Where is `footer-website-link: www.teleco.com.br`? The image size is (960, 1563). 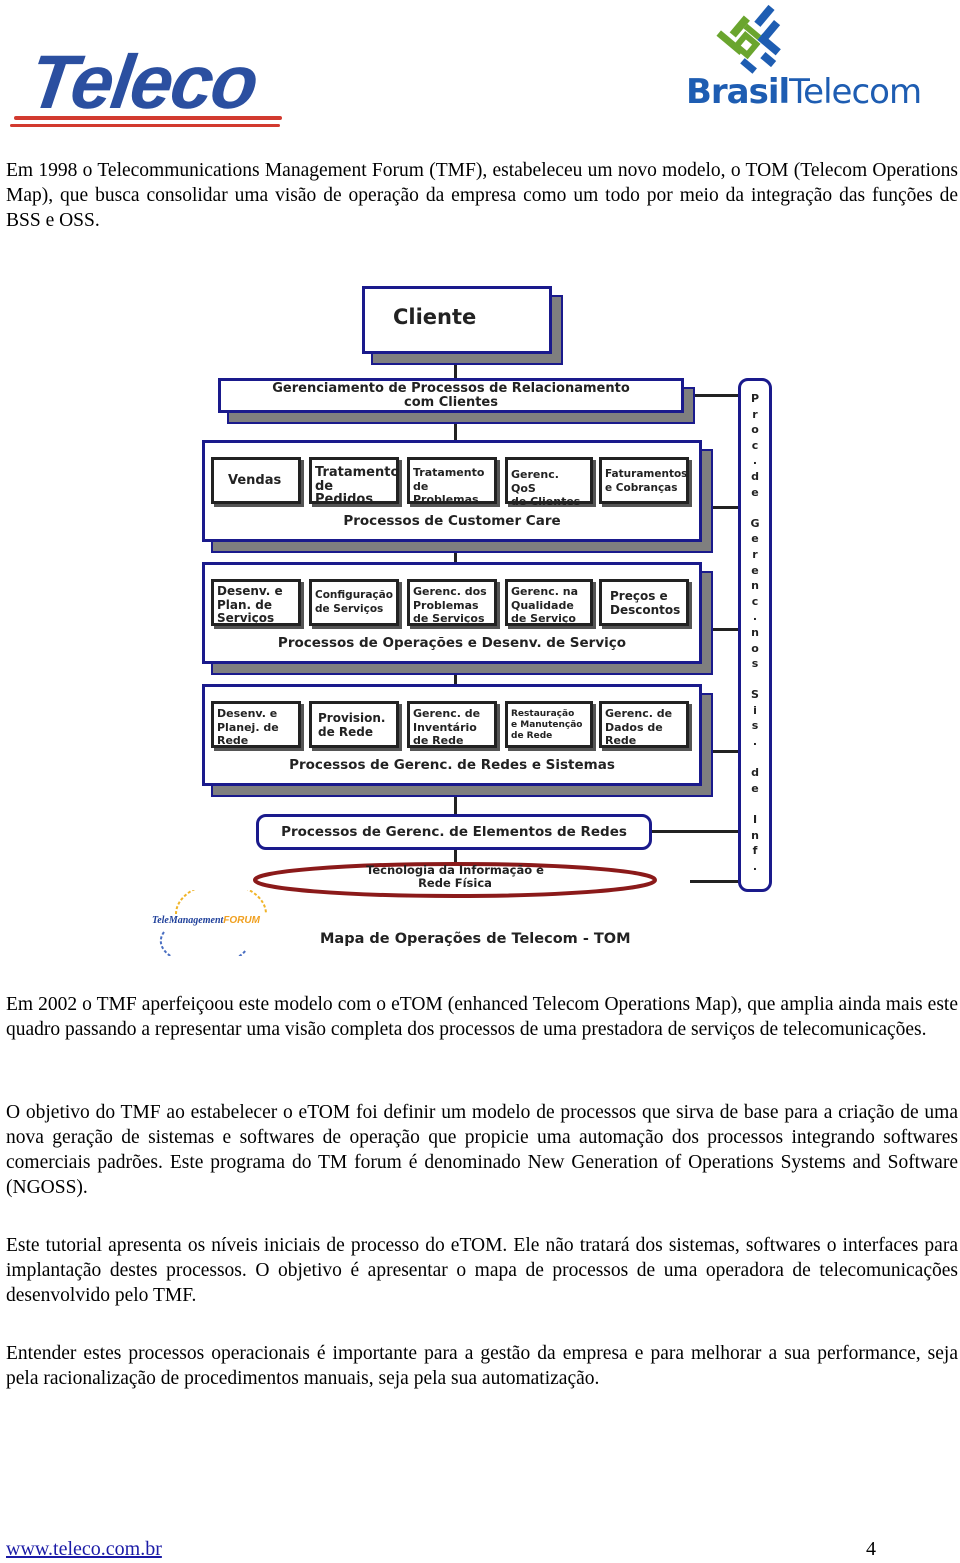 footer-website-link: www.teleco.com.br is located at coordinates (84, 1549).